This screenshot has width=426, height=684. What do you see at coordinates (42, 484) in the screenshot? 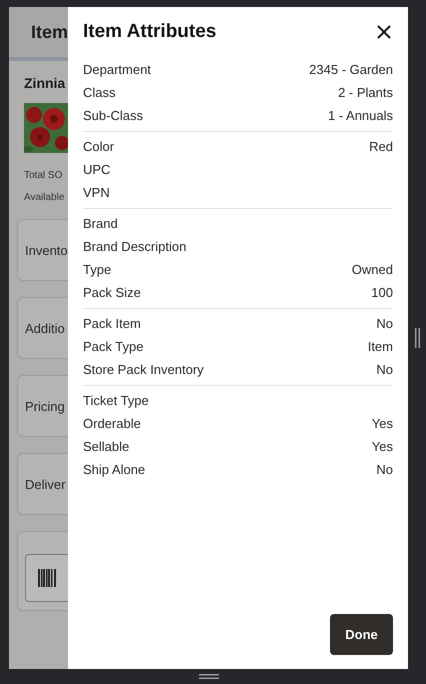
I see `section-card: Deliver` at bounding box center [42, 484].